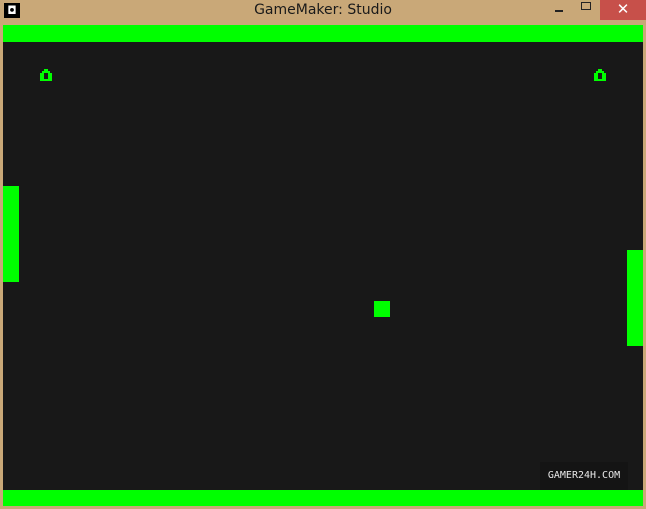 This screenshot has width=646, height=509. I want to click on window-titlebar: ◘ GameMaker: Studio ✕, so click(323, 11).